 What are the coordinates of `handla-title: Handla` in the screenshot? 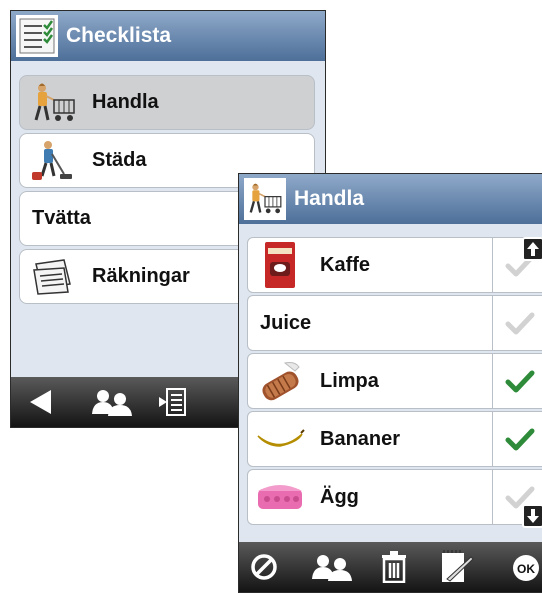 It's located at (329, 198).